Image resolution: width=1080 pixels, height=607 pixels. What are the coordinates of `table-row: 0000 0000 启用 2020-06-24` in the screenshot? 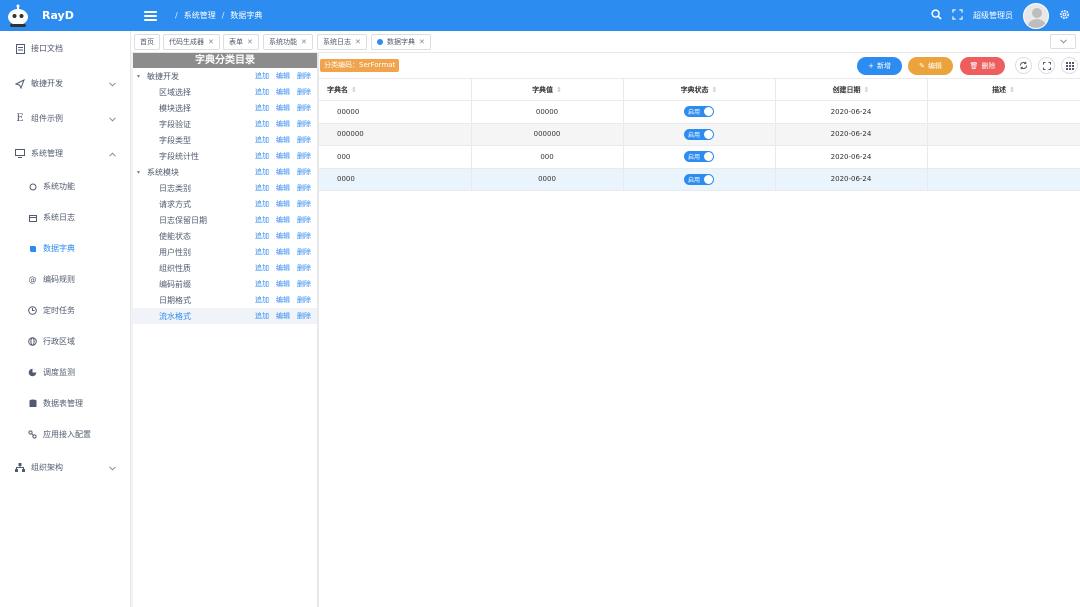 It's located at (699, 179).